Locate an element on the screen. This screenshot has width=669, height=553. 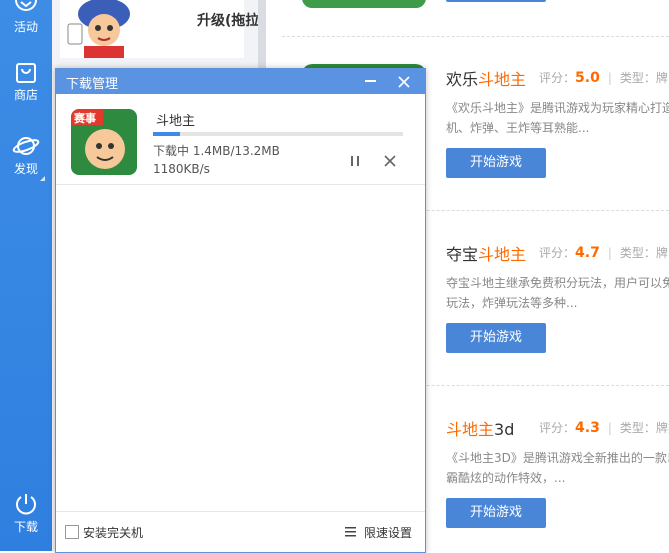
dialog-header: 下载管理 is located at coordinates (240, 81).